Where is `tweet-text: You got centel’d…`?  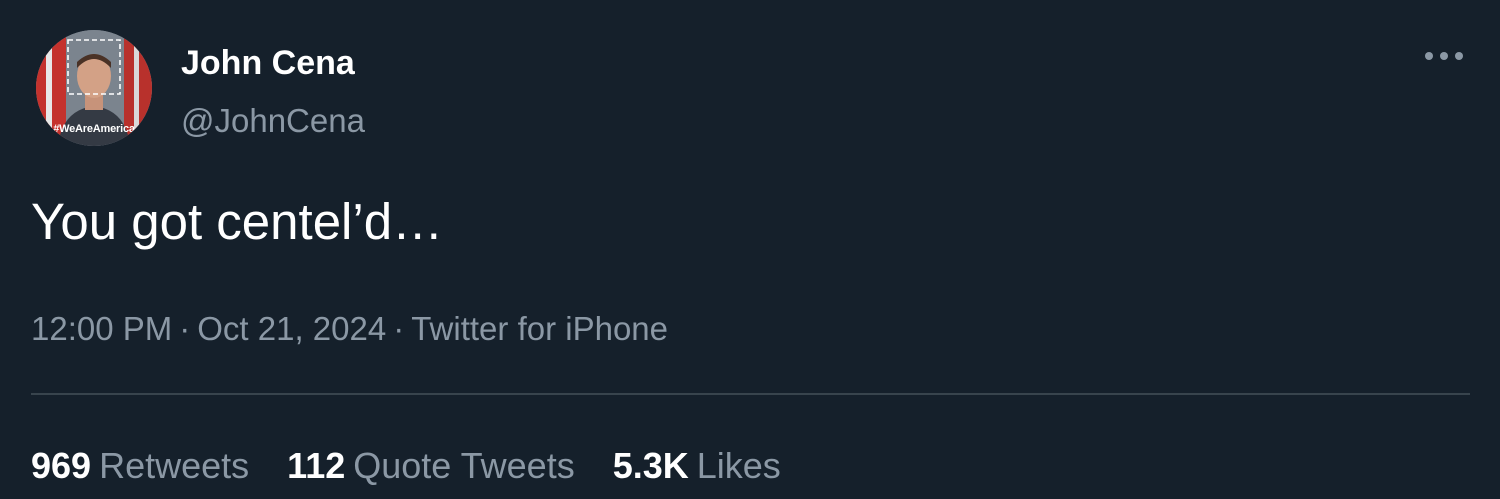 tweet-text: You got centel’d… is located at coordinates (237, 221).